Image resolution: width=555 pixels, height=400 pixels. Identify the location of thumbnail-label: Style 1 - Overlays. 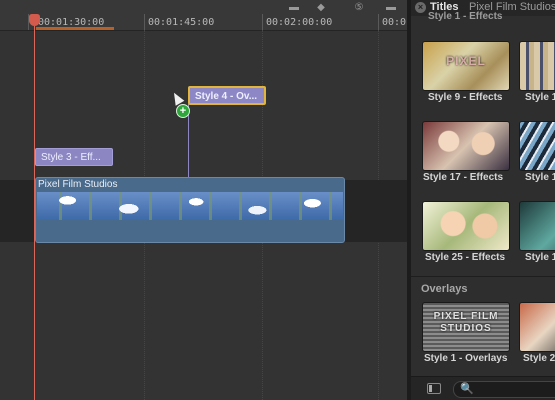
(466, 358).